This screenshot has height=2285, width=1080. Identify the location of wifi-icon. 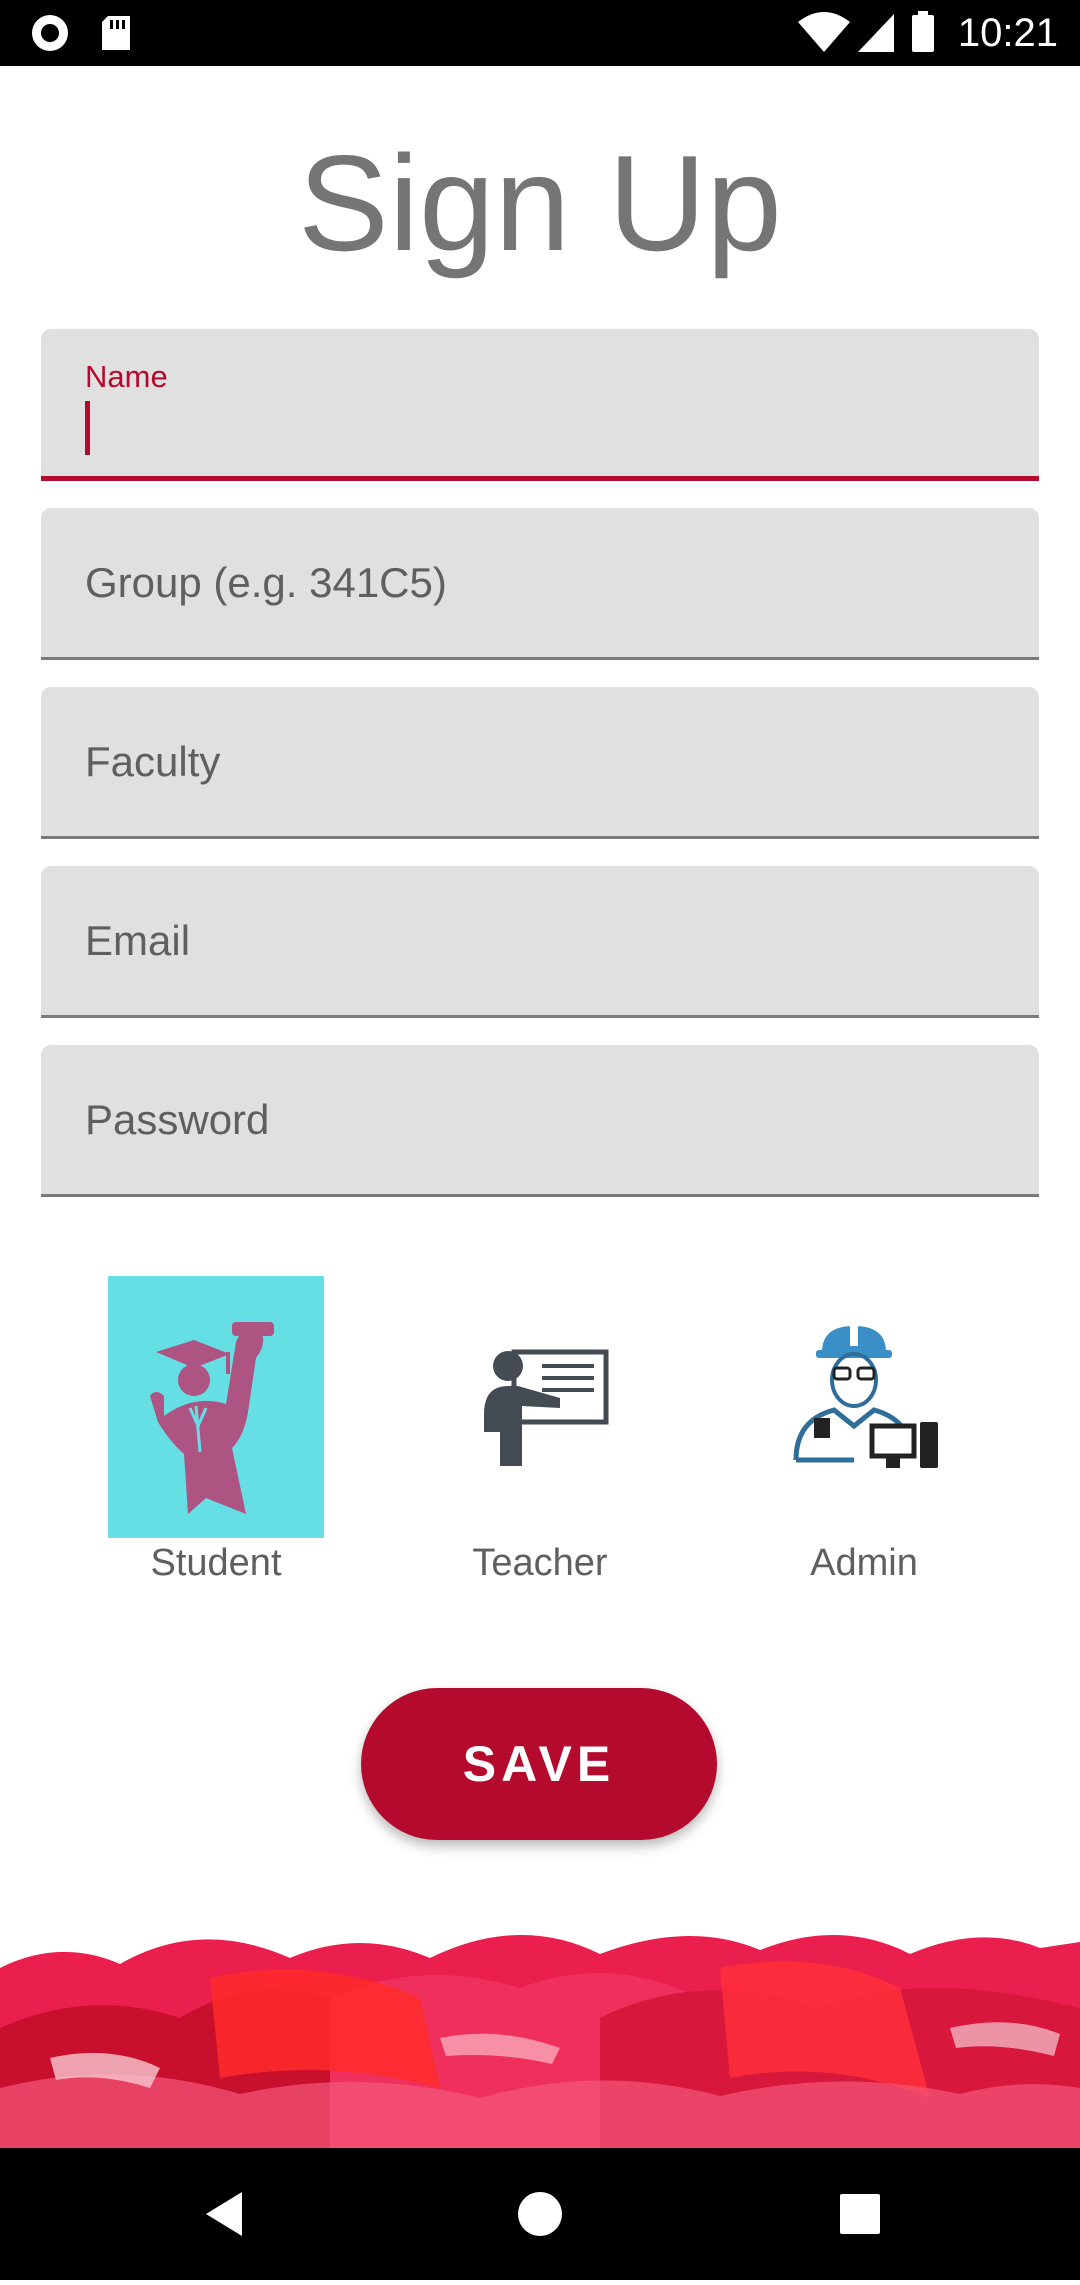
(824, 35).